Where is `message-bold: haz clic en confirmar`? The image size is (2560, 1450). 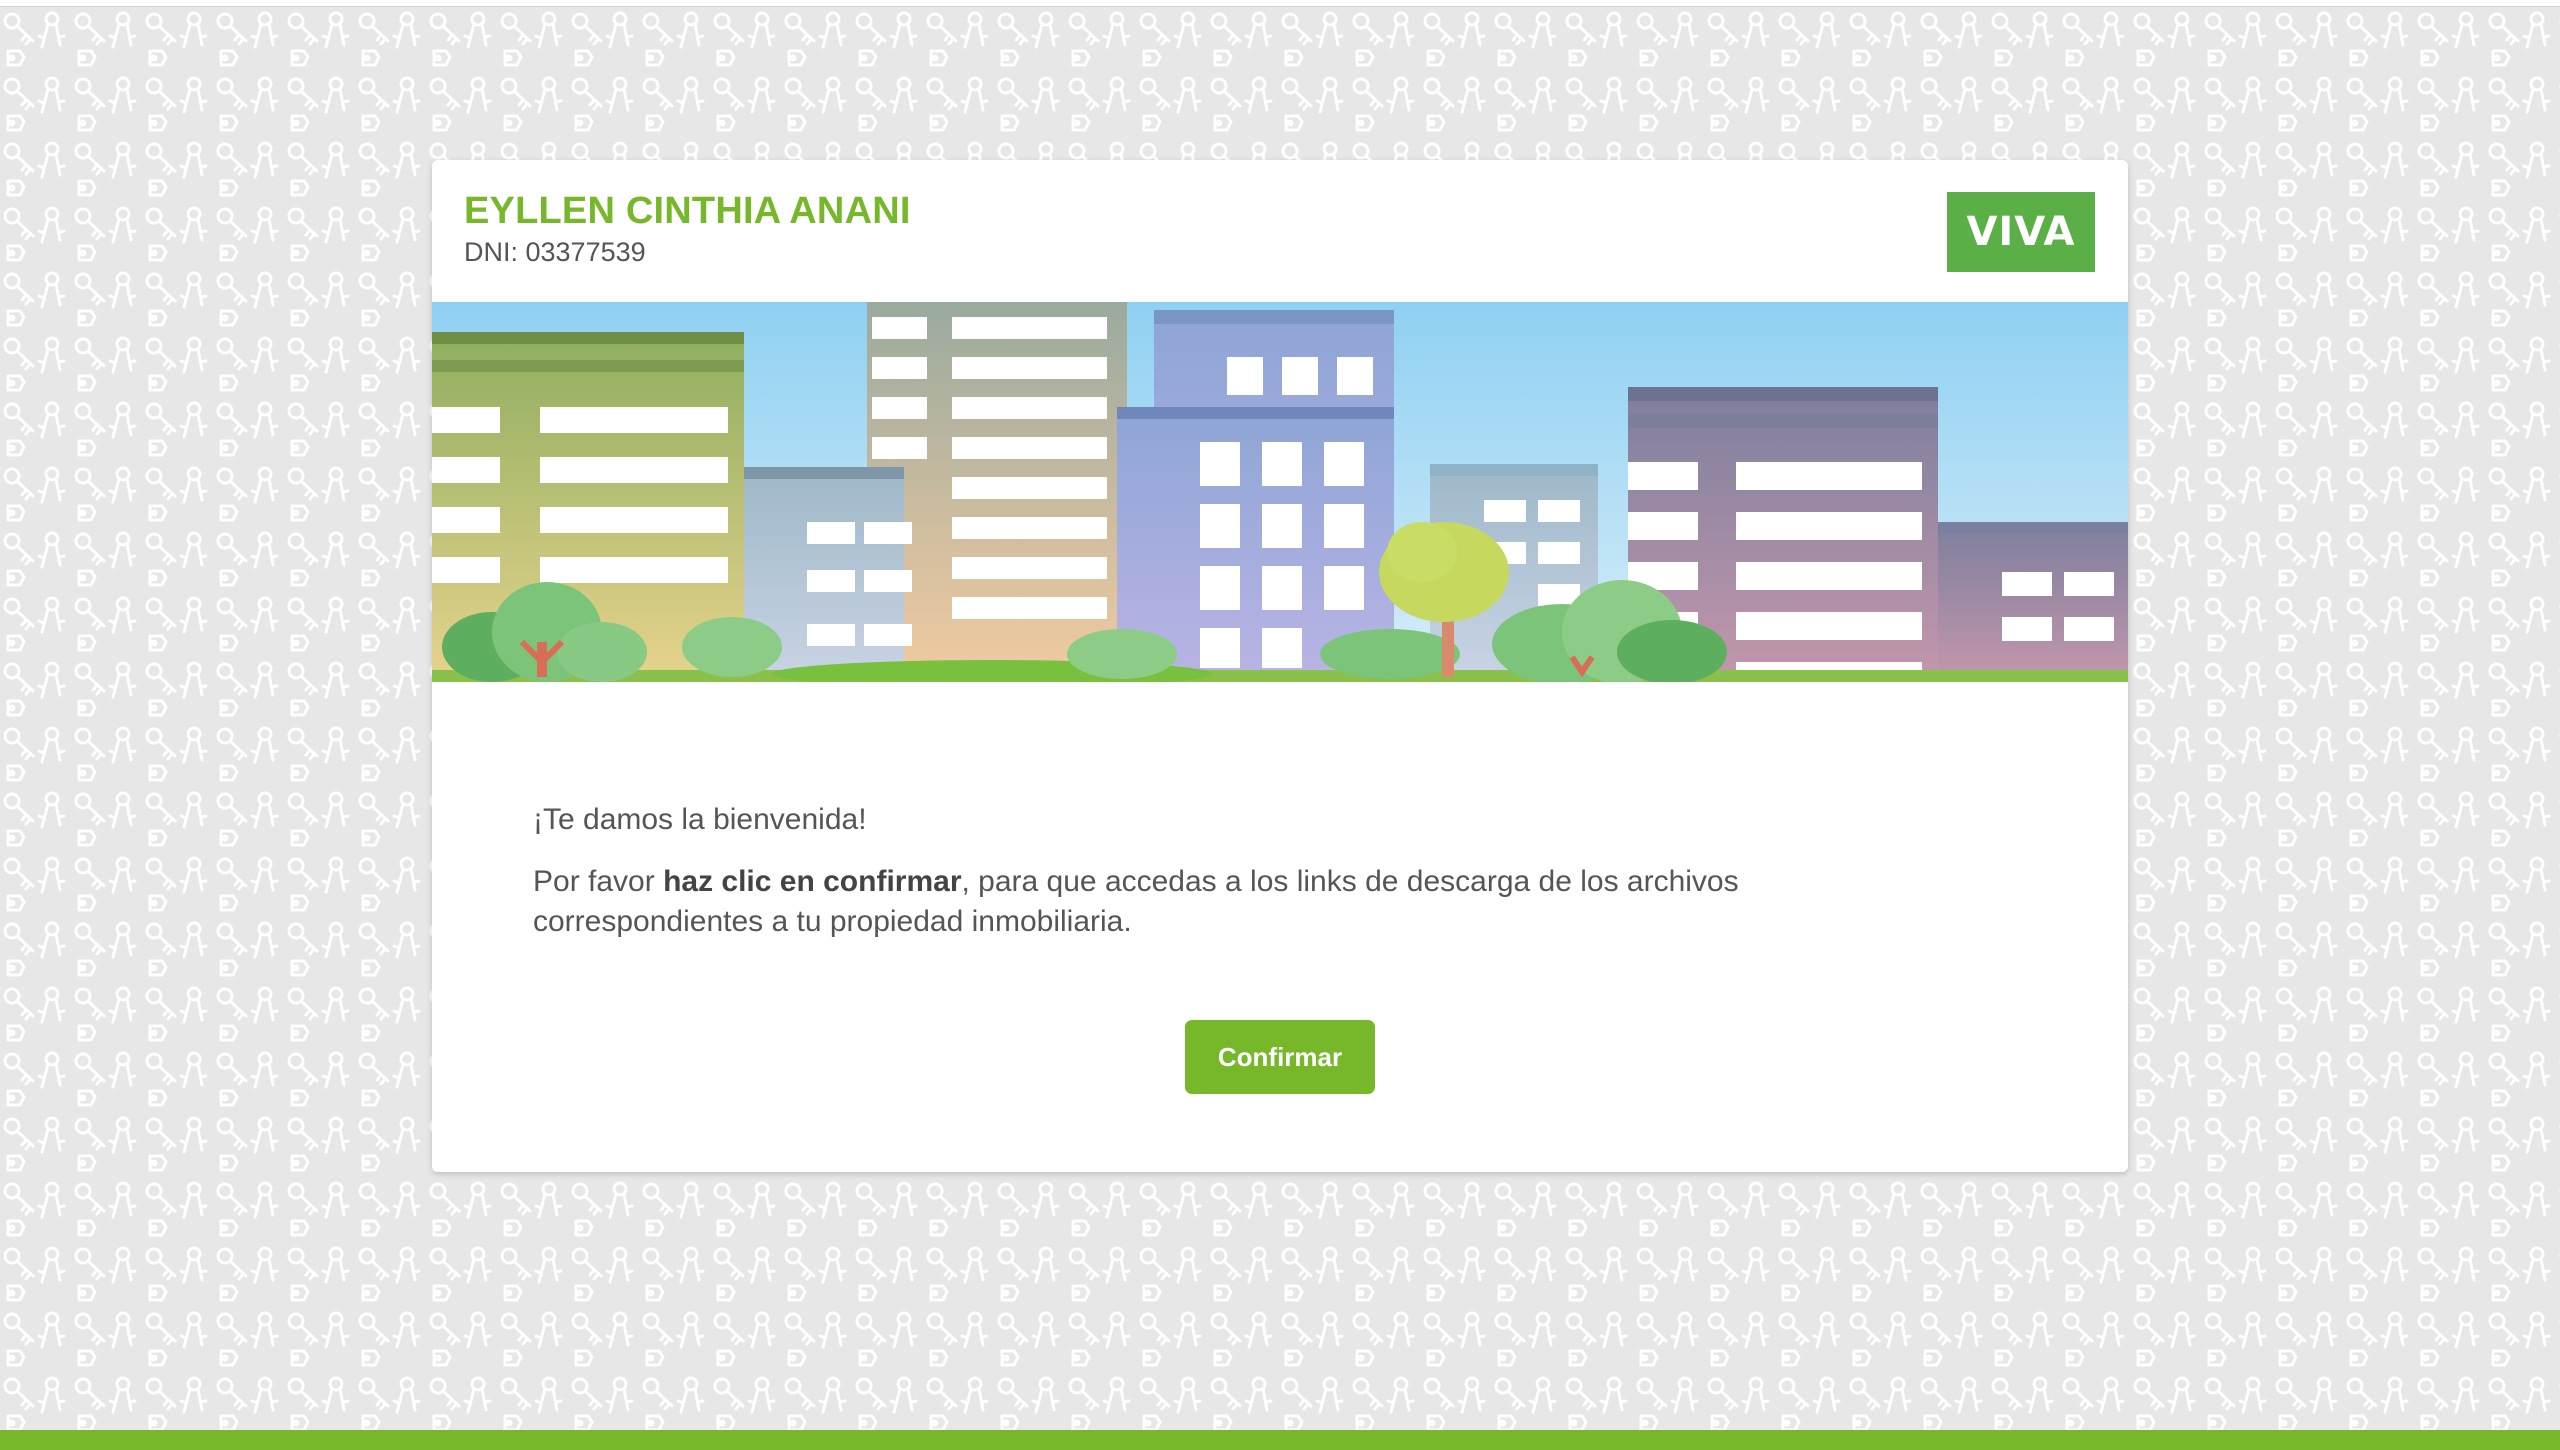 message-bold: haz clic en confirmar is located at coordinates (812, 881).